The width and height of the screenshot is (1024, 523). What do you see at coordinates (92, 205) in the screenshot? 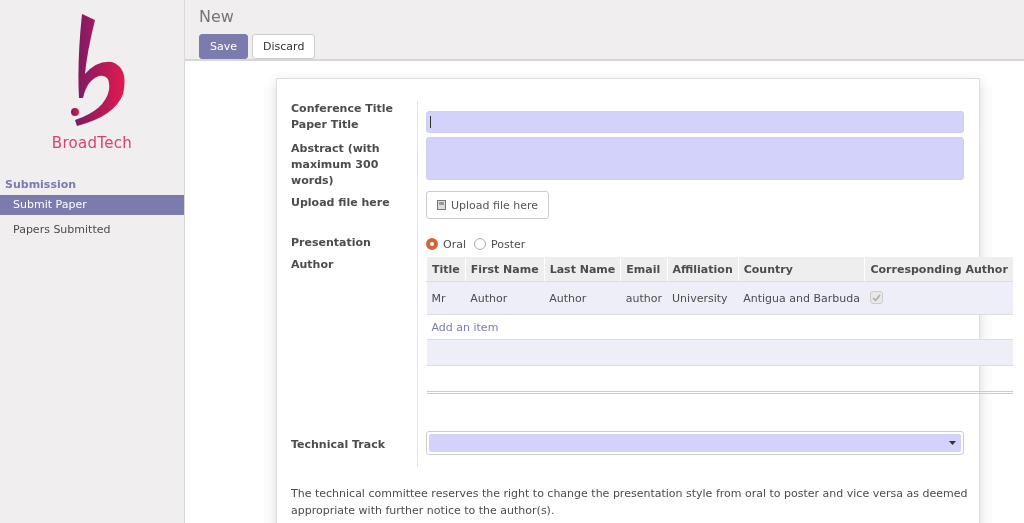
I see `sidebar-item: Submit Paper` at bounding box center [92, 205].